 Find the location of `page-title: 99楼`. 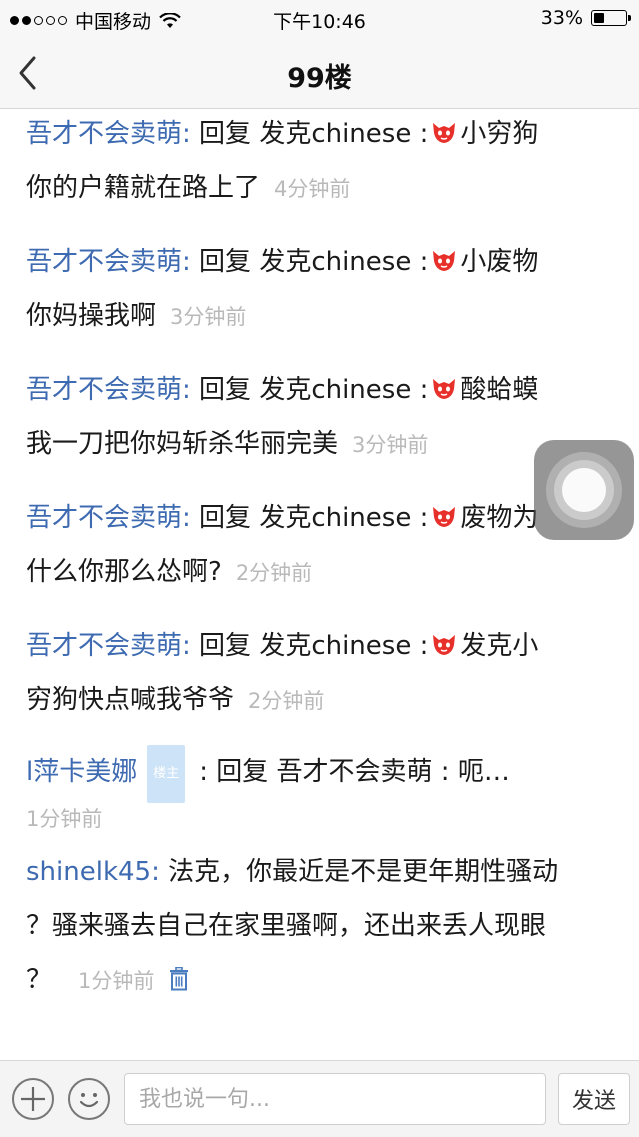

page-title: 99楼 is located at coordinates (319, 78).